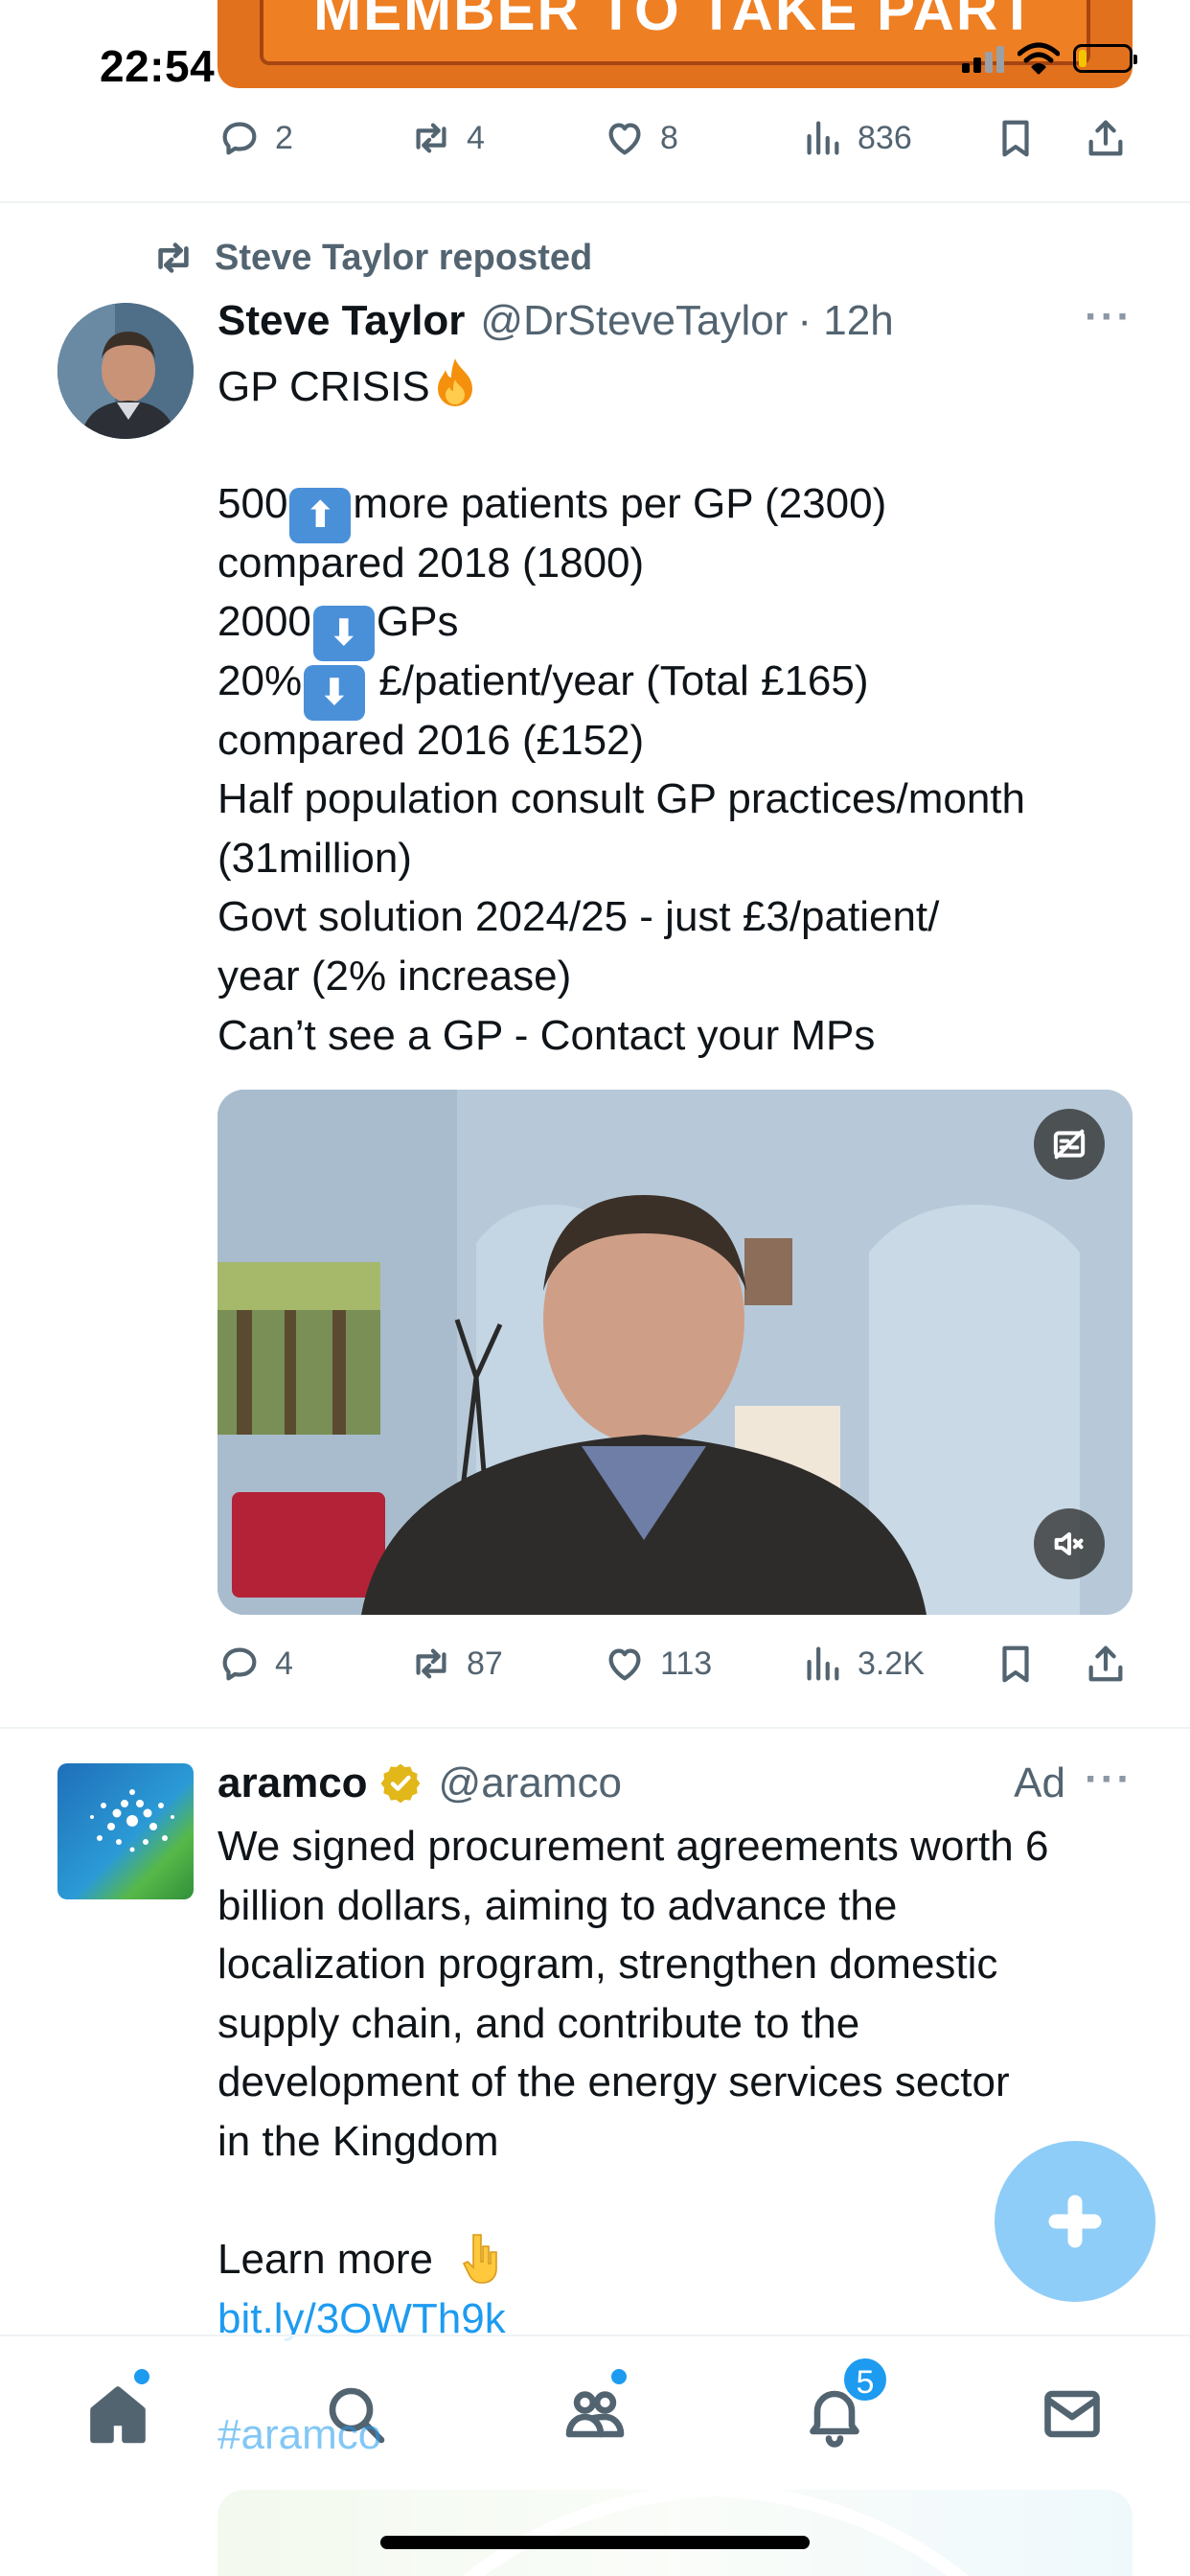 This screenshot has height=2576, width=1190. What do you see at coordinates (255, 138) in the screenshot?
I see `reply-button: 2` at bounding box center [255, 138].